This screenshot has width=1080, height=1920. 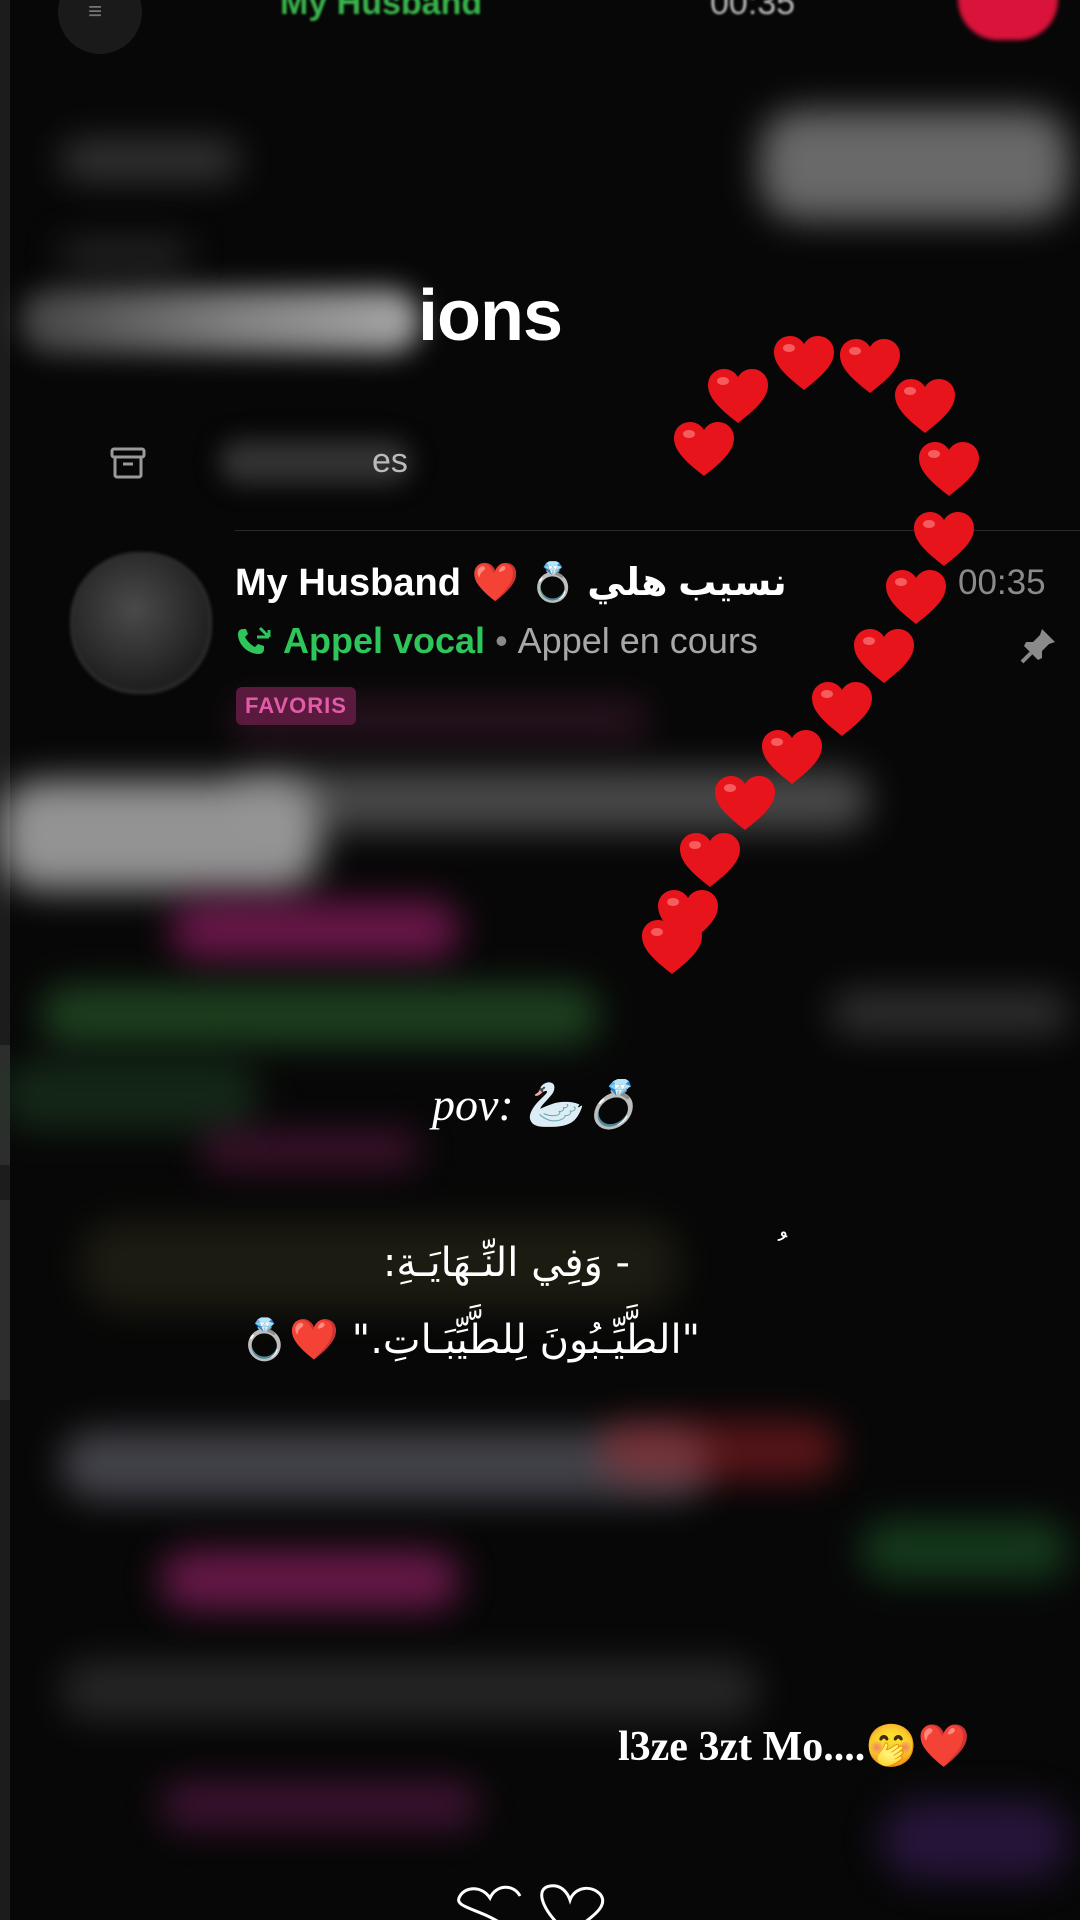 I want to click on arabic-caption-line1: - وَفِي النِّـهَايَـةِ:, so click(x=506, y=1263).